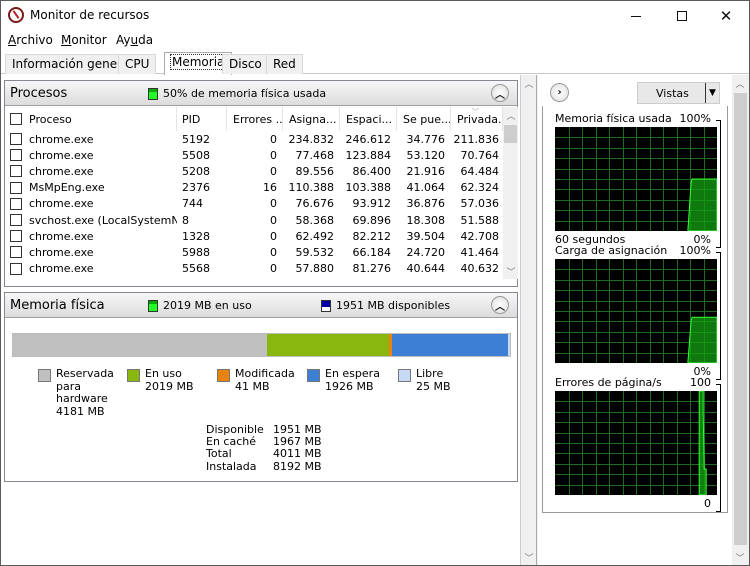  I want to click on graph-min-label: 0, so click(707, 503).